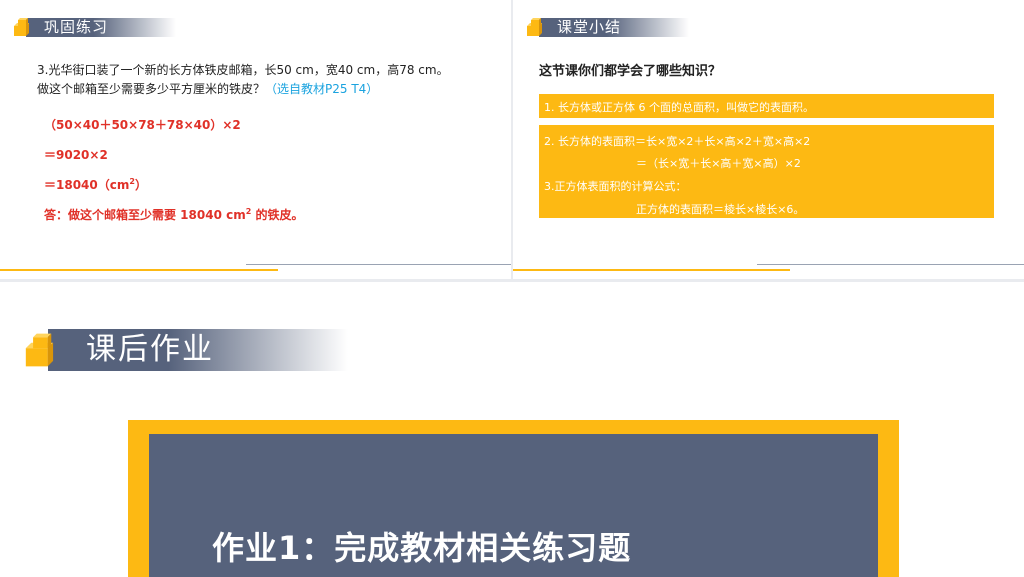 This screenshot has height=577, width=1024. What do you see at coordinates (322, 89) in the screenshot?
I see `problem-source: （选自教材P25 T4）` at bounding box center [322, 89].